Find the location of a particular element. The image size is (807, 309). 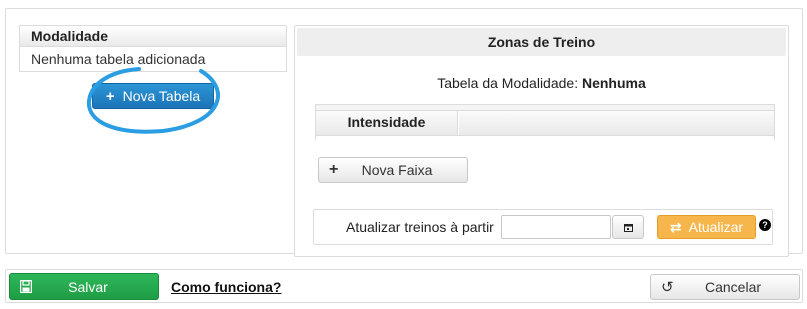

calendar-icon is located at coordinates (628, 227).